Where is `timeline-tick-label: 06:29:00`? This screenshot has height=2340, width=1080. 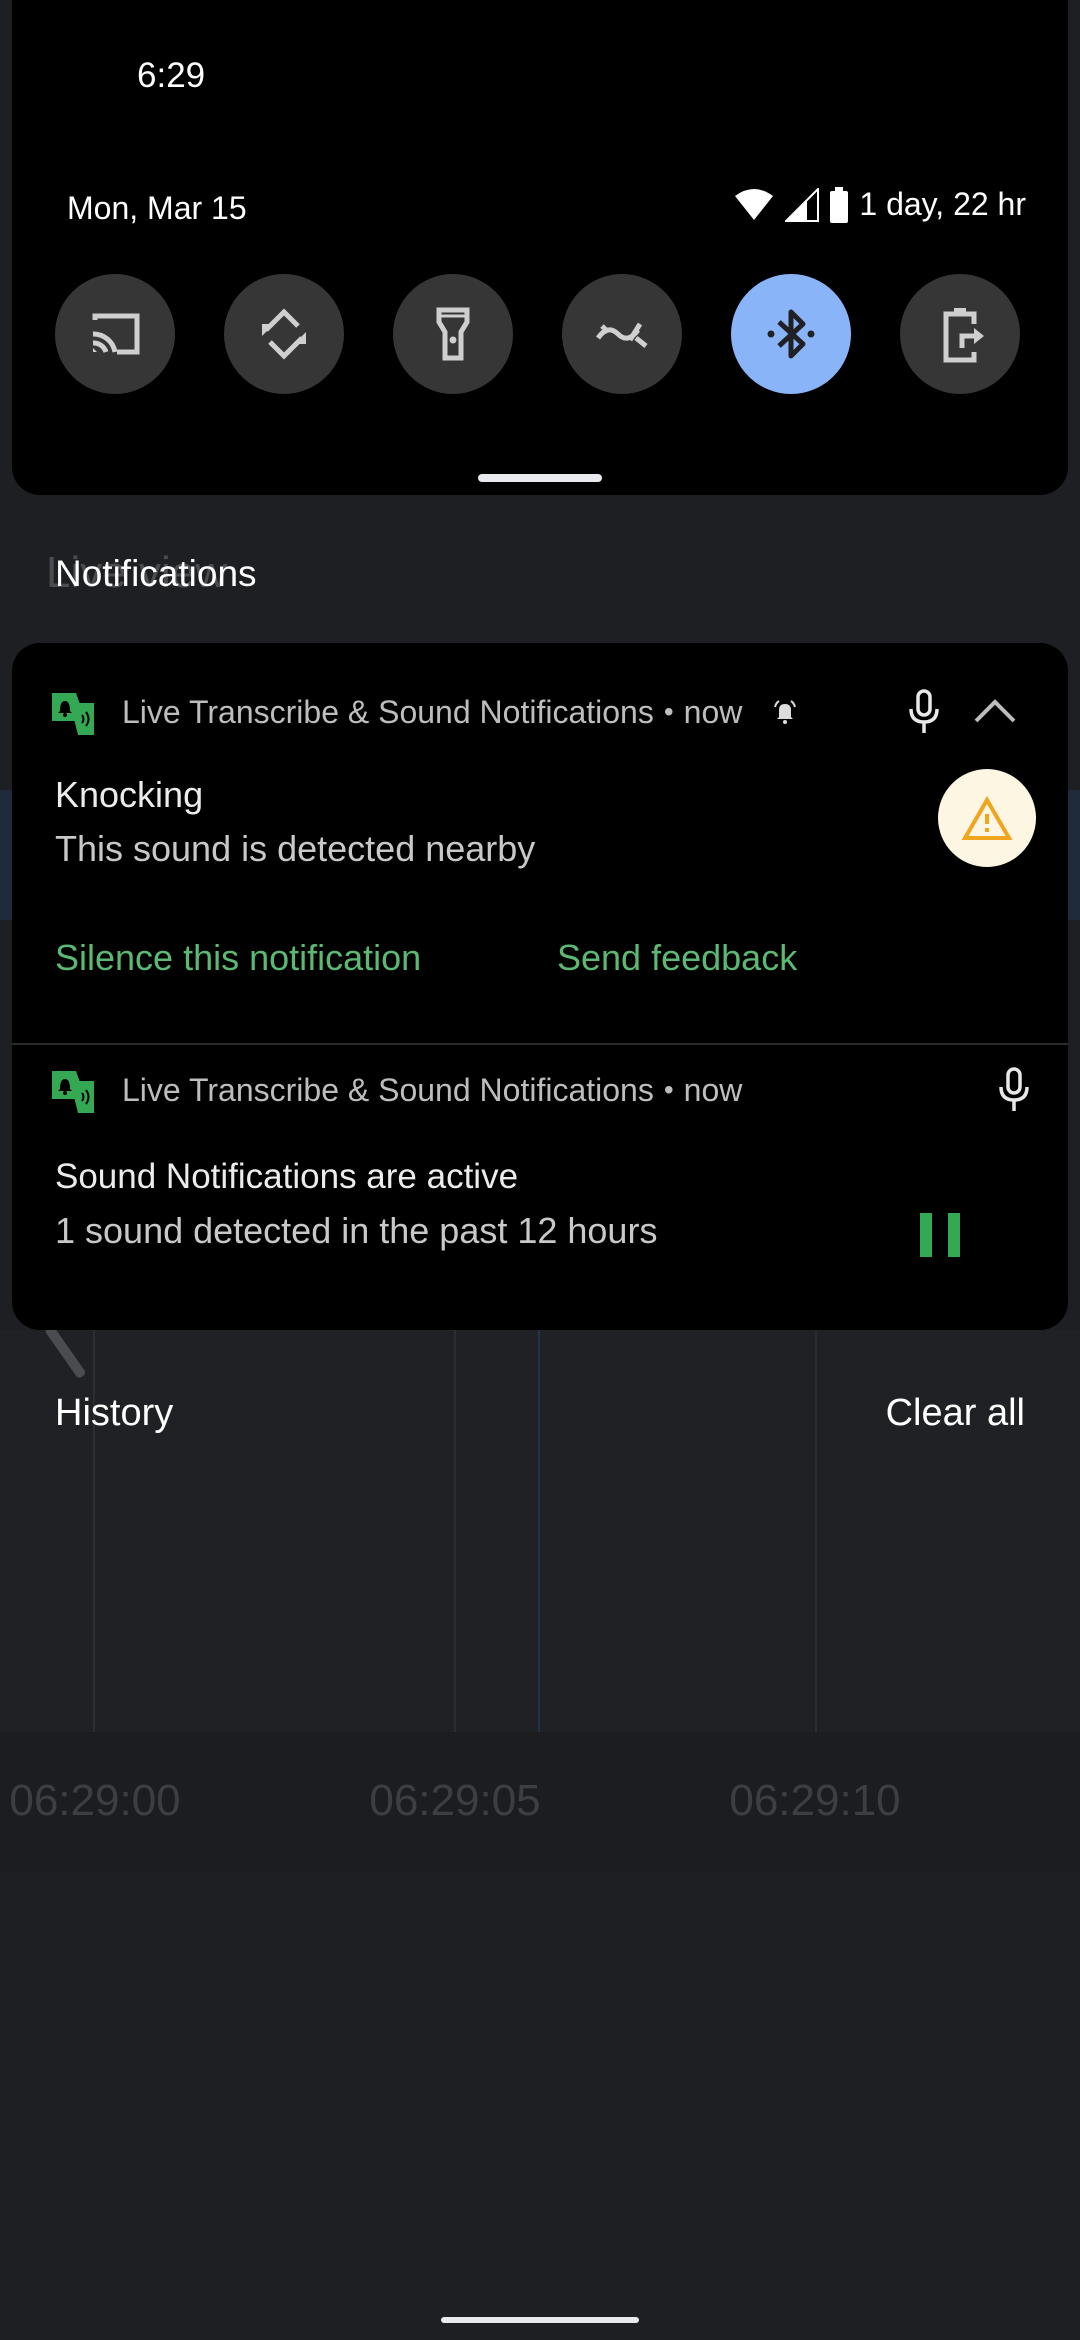
timeline-tick-label: 06:29:00 is located at coordinates (95, 1800).